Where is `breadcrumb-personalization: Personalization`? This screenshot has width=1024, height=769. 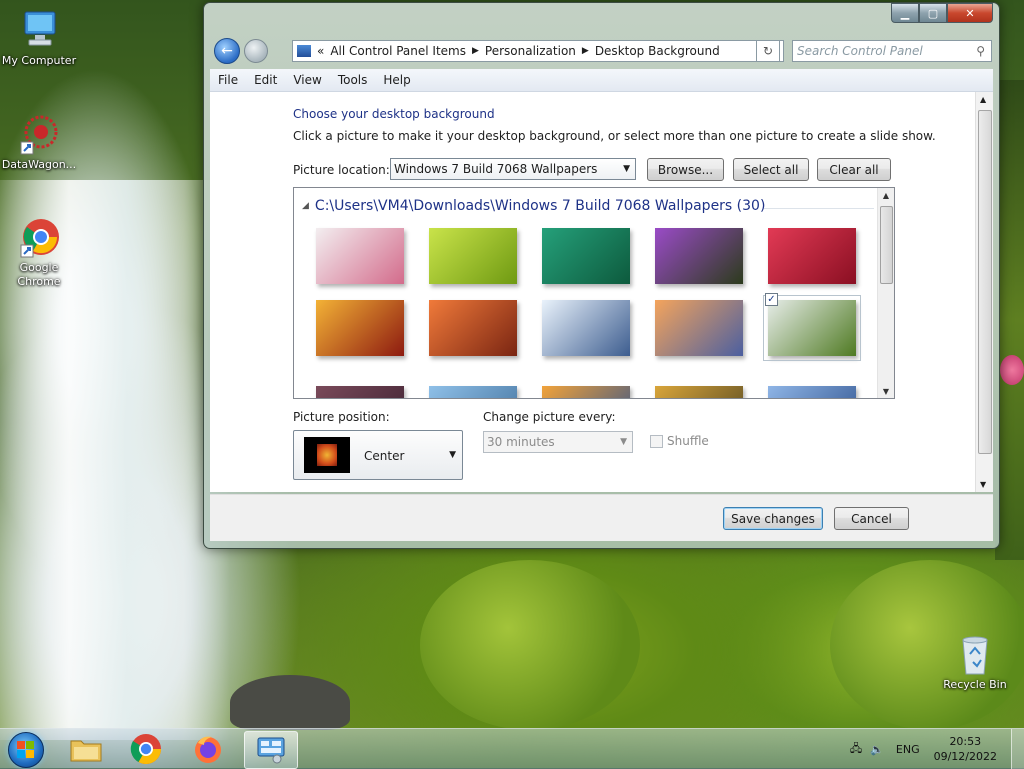 breadcrumb-personalization: Personalization is located at coordinates (530, 51).